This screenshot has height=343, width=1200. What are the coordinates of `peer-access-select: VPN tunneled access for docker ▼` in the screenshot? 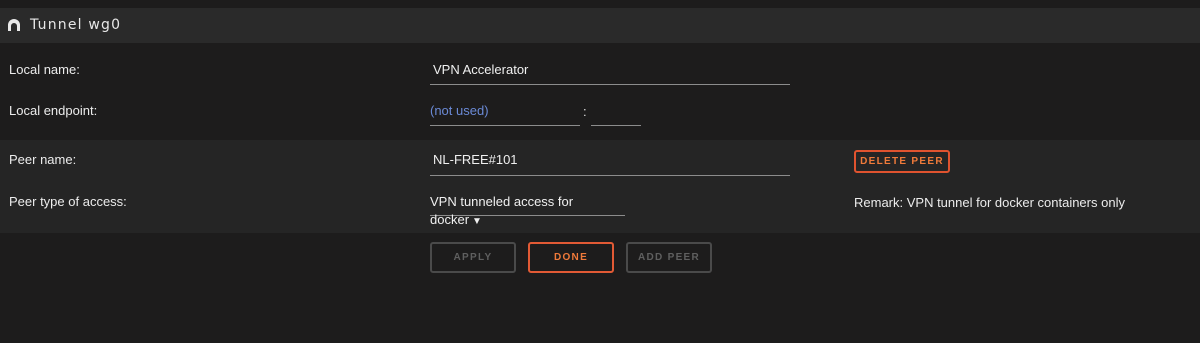 It's located at (527, 210).